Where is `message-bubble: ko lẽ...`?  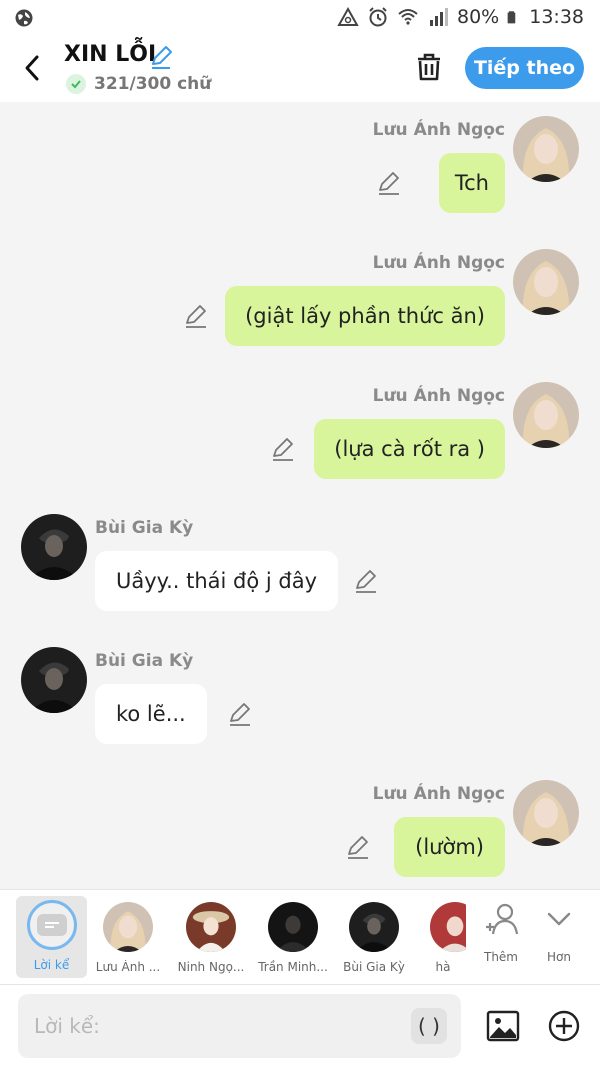
message-bubble: ko lẽ... is located at coordinates (151, 714).